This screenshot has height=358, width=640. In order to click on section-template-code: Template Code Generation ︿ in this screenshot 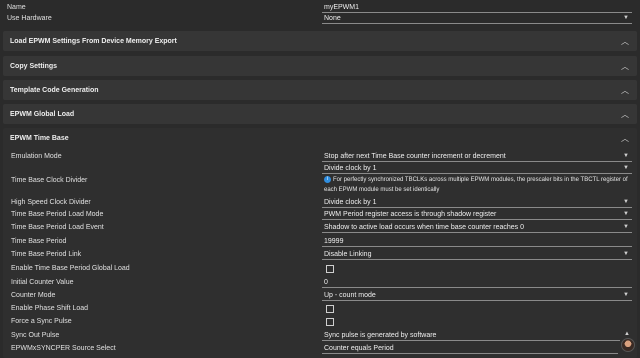, I will do `click(320, 90)`.